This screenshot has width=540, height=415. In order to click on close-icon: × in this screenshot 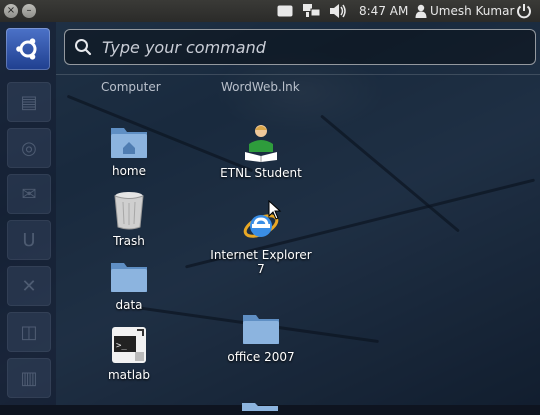, I will do `click(11, 10)`.